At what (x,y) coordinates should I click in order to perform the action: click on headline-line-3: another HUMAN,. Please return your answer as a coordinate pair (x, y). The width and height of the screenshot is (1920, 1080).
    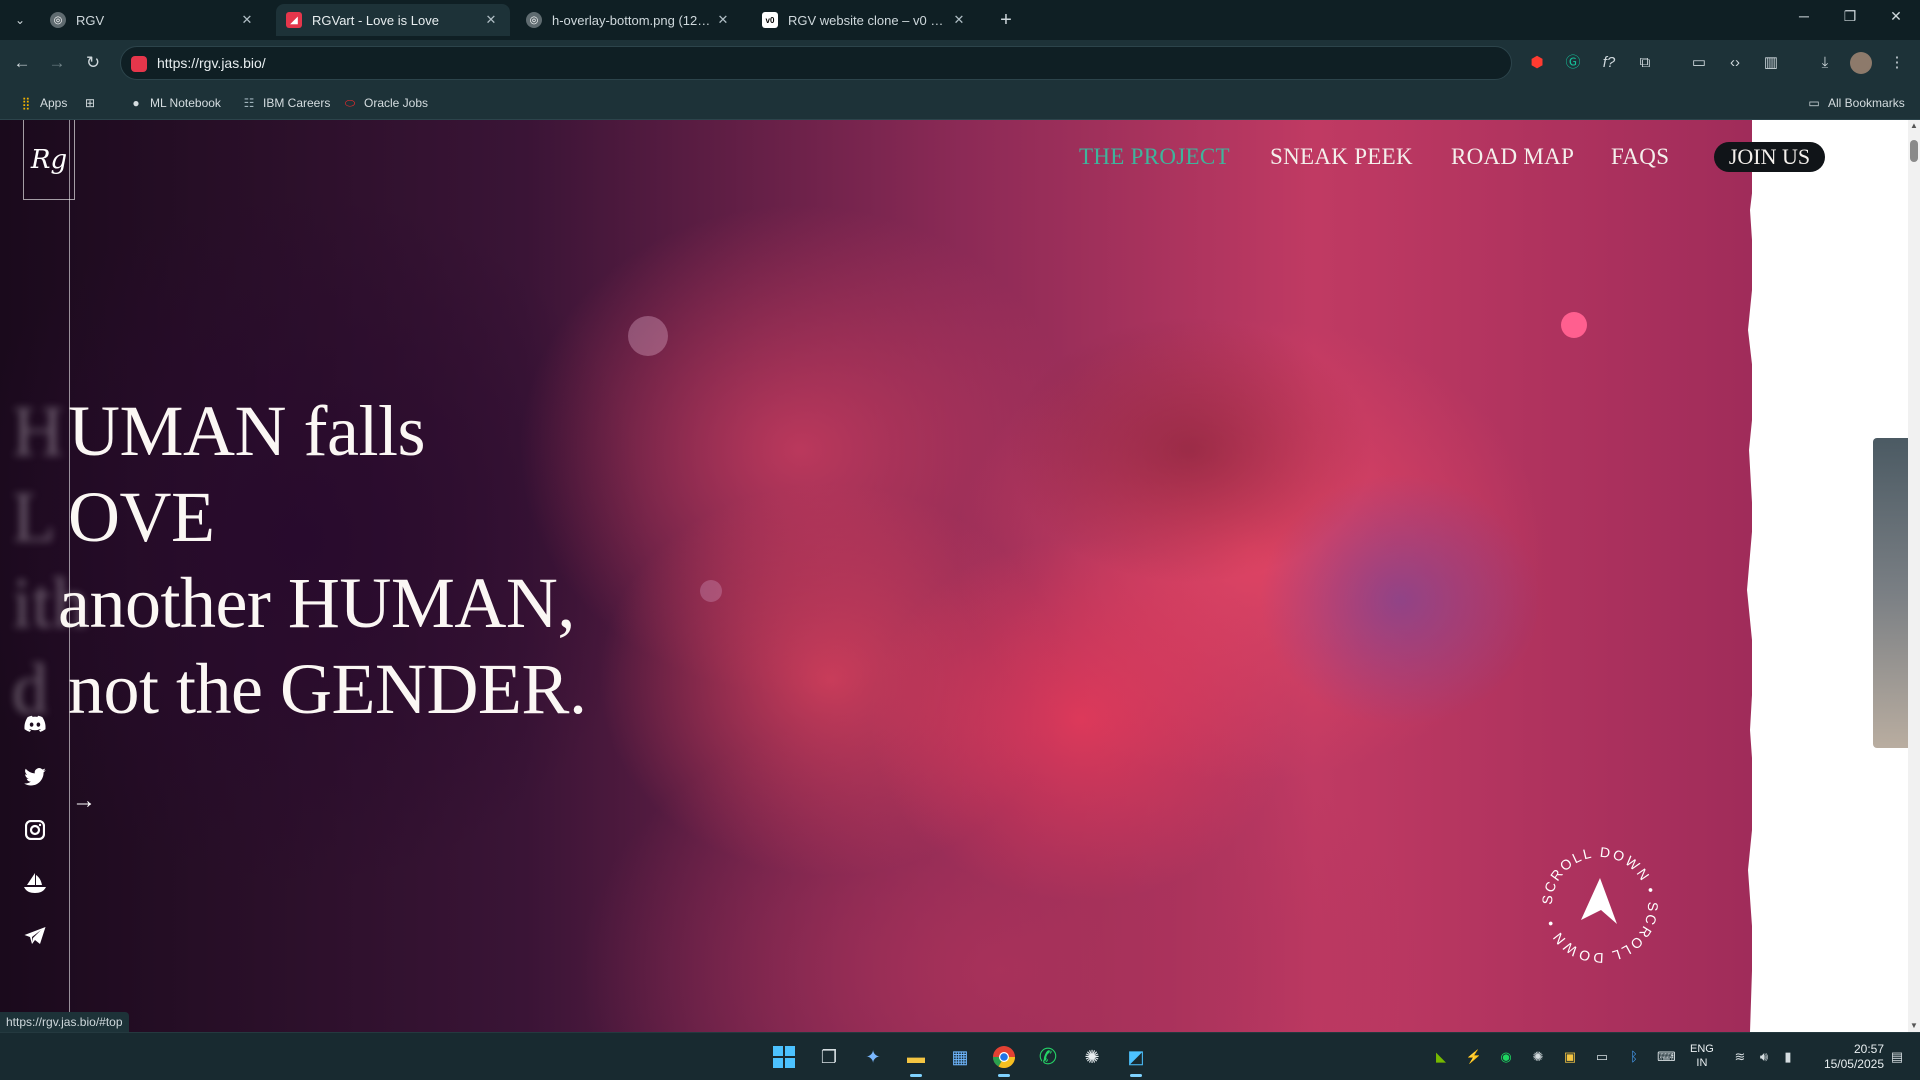
    Looking at the image, I should click on (316, 603).